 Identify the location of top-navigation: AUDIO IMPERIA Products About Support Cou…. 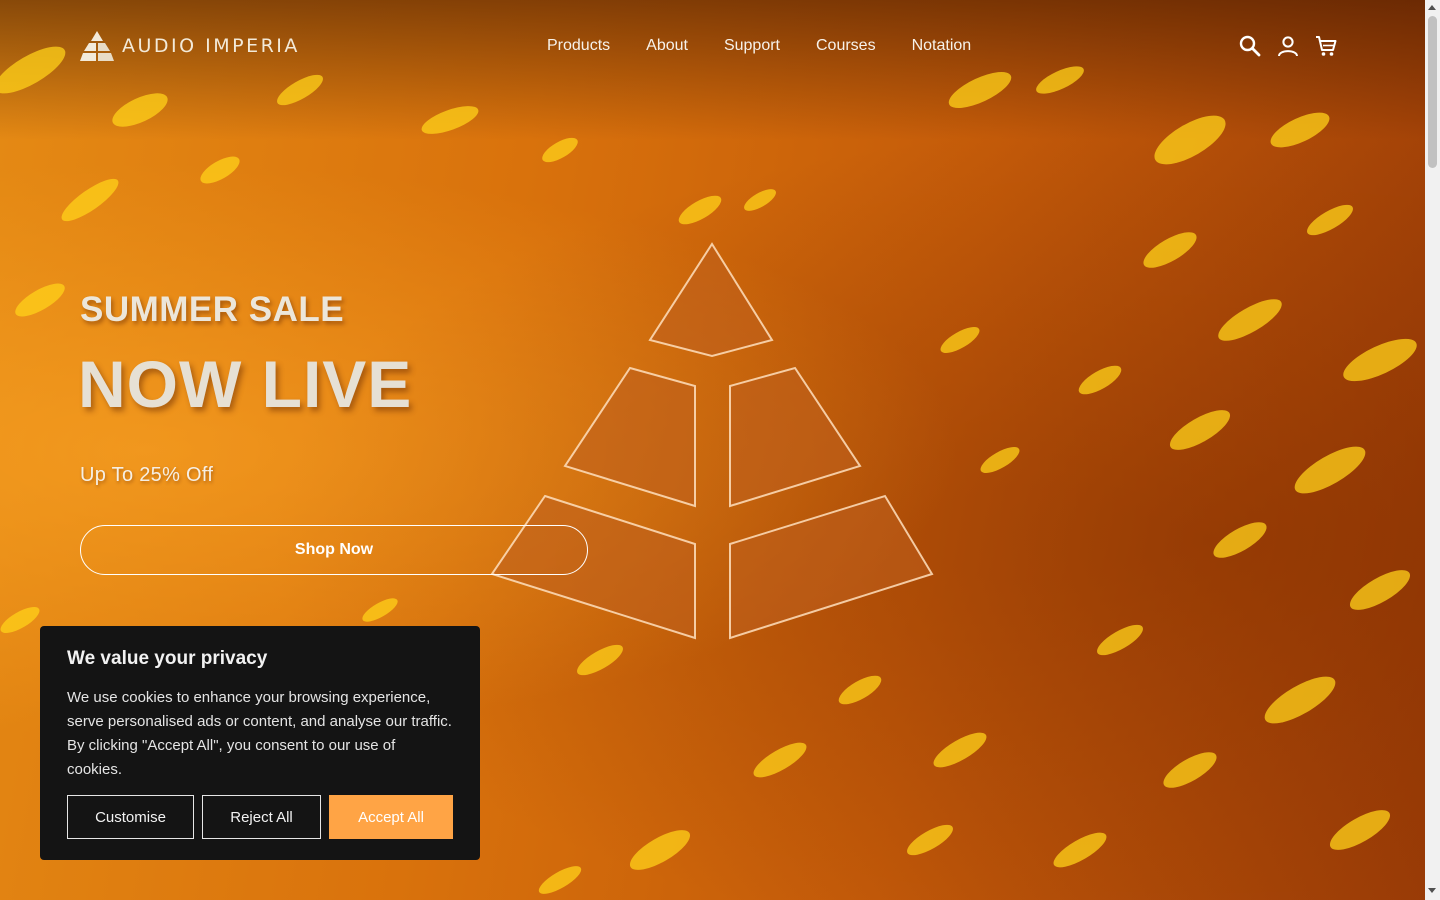
(712, 47).